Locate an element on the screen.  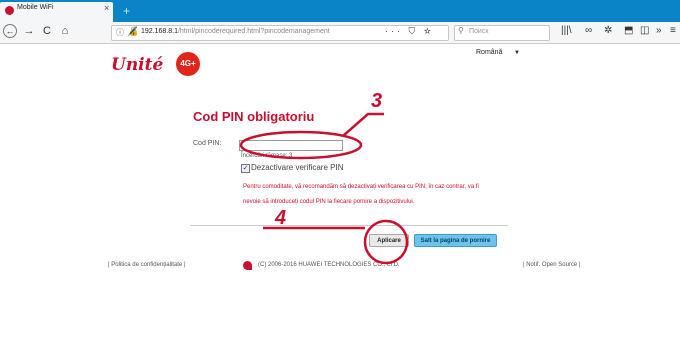
step-3-label: 3 is located at coordinates (377, 101).